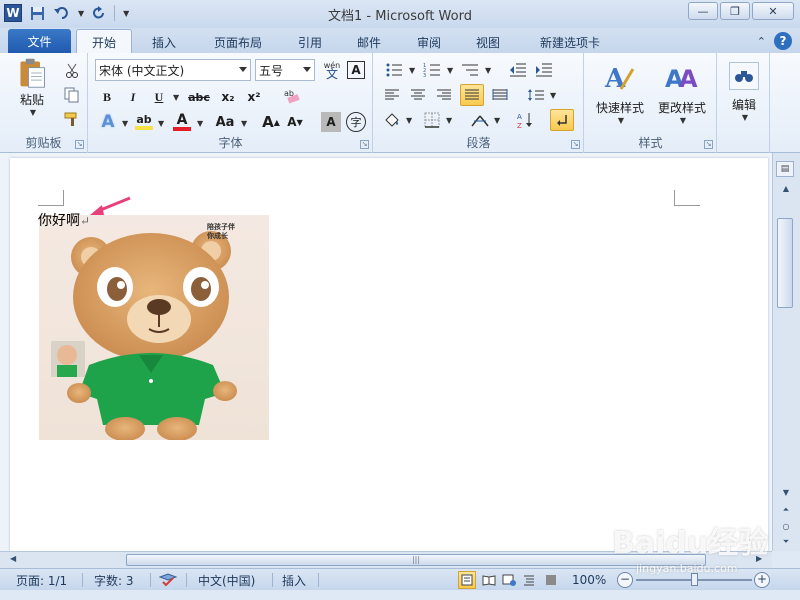 The height and width of the screenshot is (600, 800). Describe the element at coordinates (467, 580) in the screenshot. I see `print-layout-view-icon` at that location.